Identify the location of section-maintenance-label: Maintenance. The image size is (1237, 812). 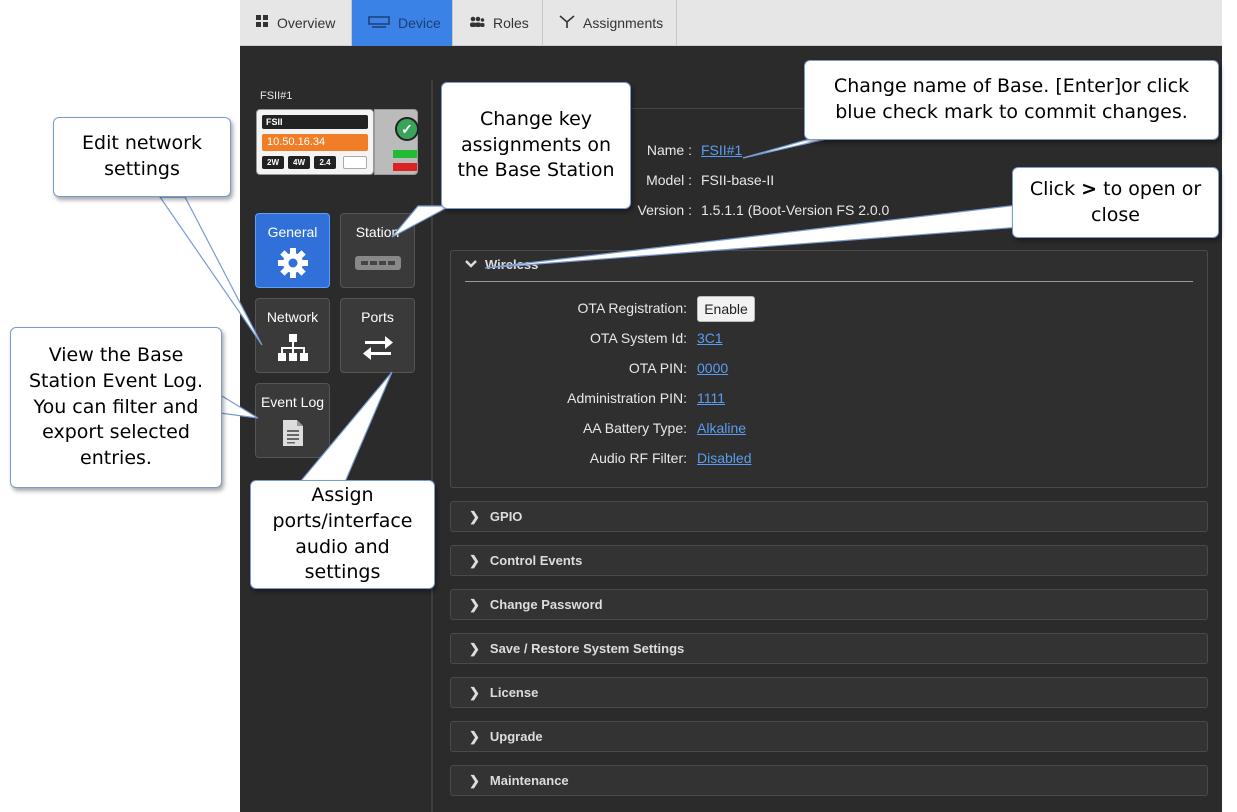
(529, 780).